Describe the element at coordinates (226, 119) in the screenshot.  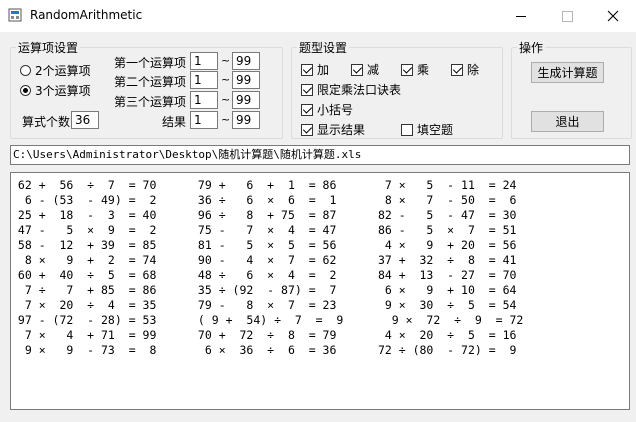
I see `result-tilde: ~` at that location.